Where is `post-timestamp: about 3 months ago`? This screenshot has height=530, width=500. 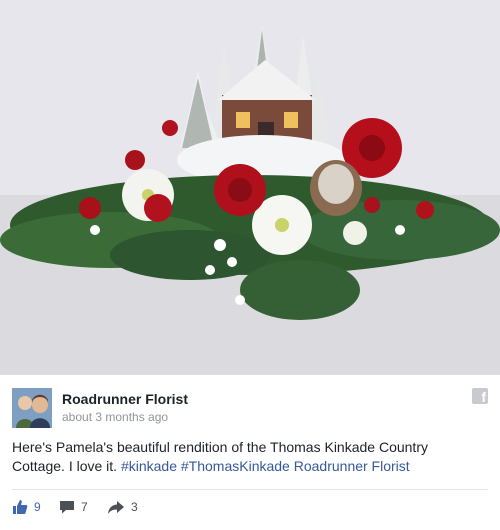 post-timestamp: about 3 months ago is located at coordinates (115, 417).